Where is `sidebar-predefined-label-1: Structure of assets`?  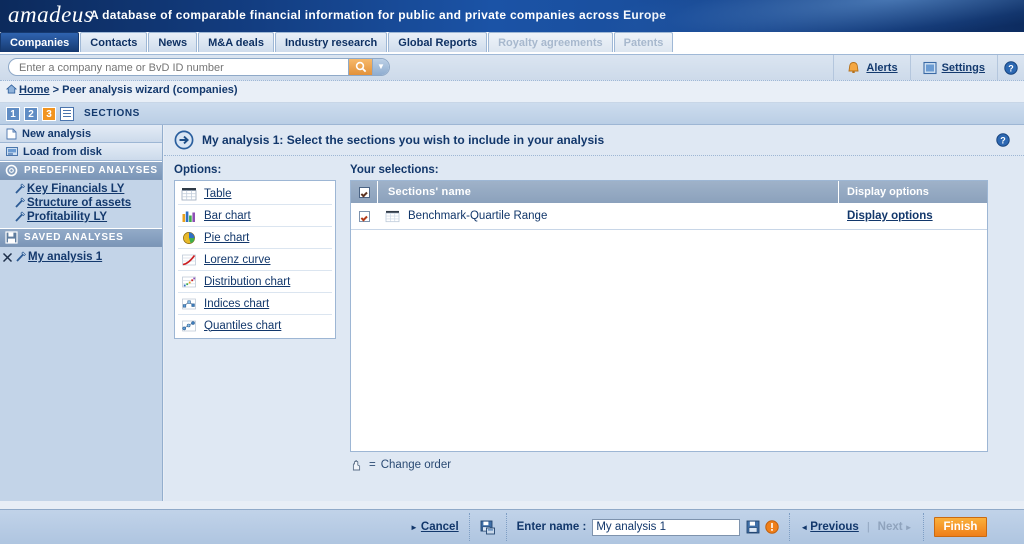
sidebar-predefined-label-1: Structure of assets is located at coordinates (79, 203).